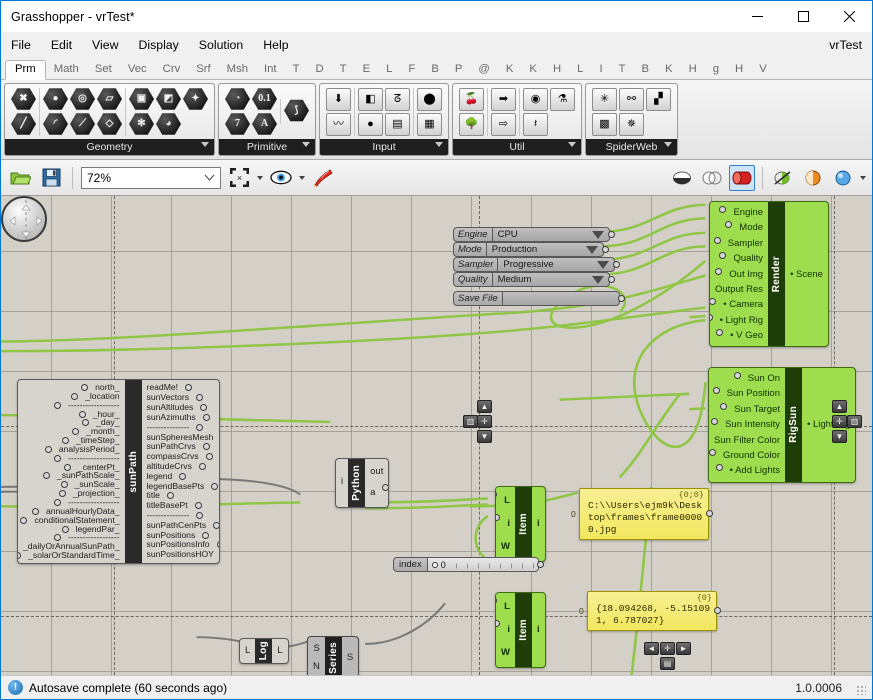  I want to click on menu-edit: Edit, so click(61, 45).